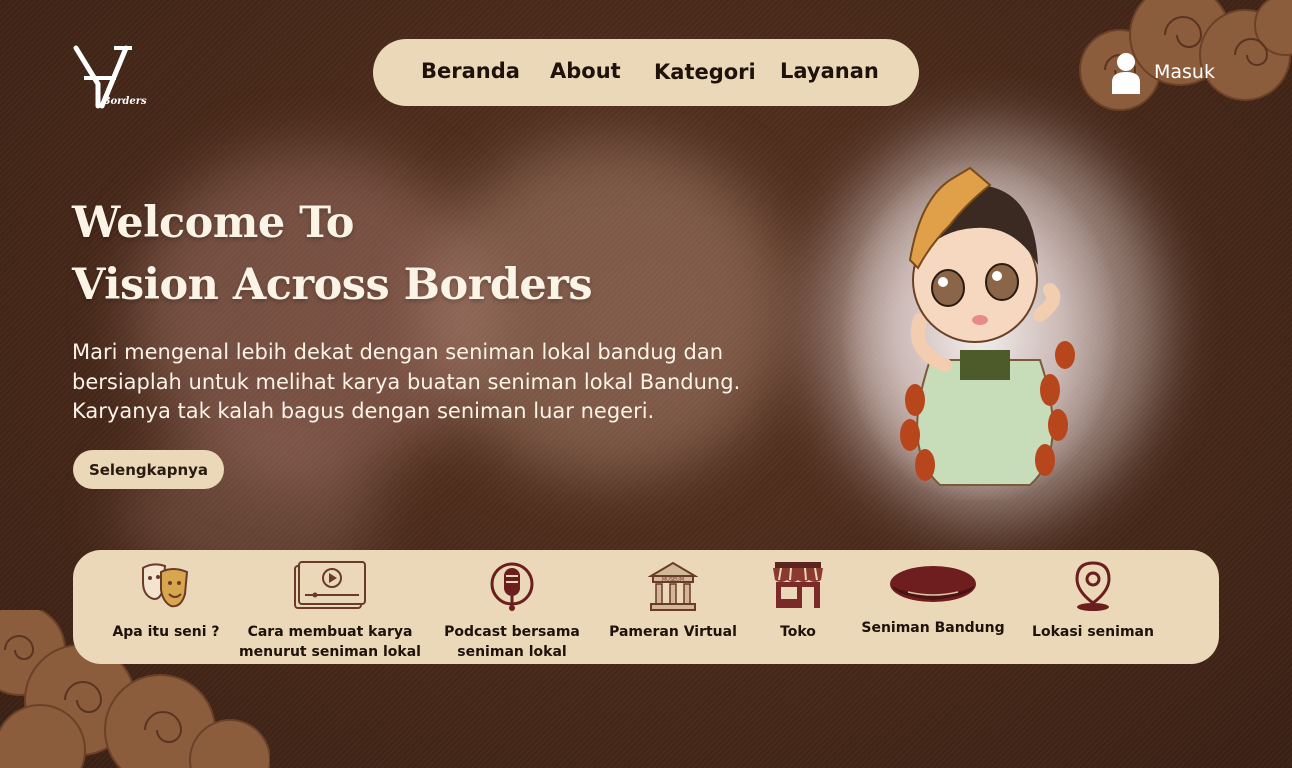 The image size is (1292, 768). I want to click on nav-item-layanan: Layanan, so click(829, 71).